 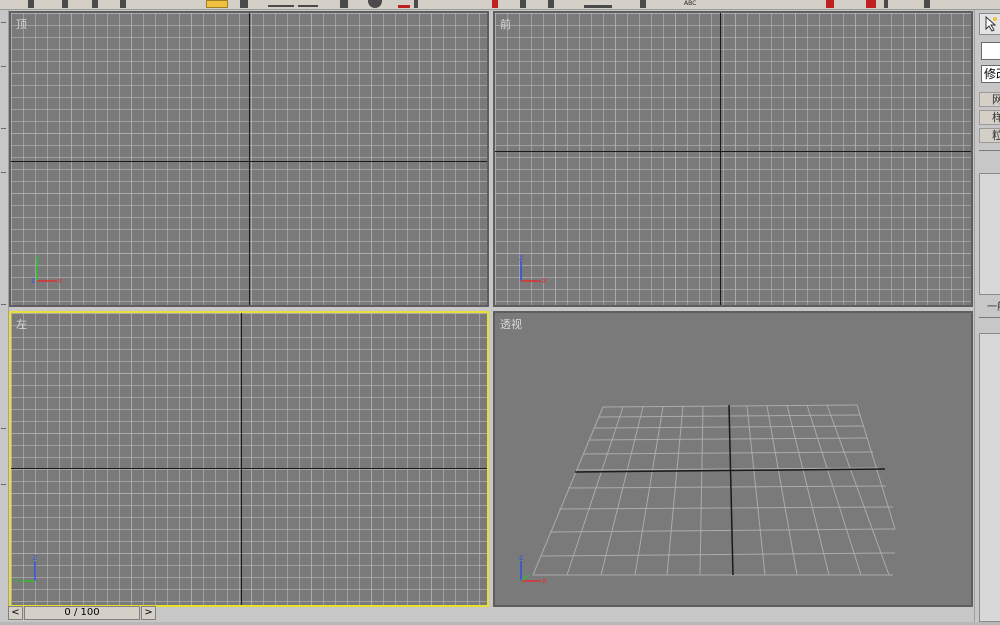 What do you see at coordinates (511, 324) in the screenshot?
I see `viewport-label: 透视` at bounding box center [511, 324].